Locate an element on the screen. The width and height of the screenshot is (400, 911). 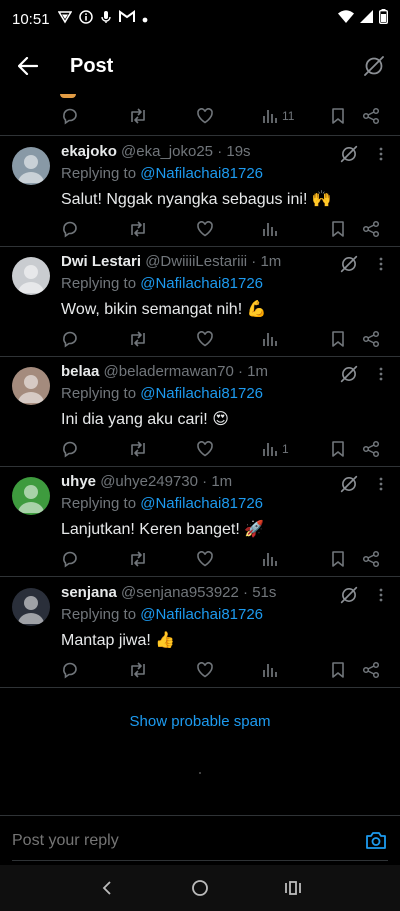
mic-icon is located at coordinates (106, 19).